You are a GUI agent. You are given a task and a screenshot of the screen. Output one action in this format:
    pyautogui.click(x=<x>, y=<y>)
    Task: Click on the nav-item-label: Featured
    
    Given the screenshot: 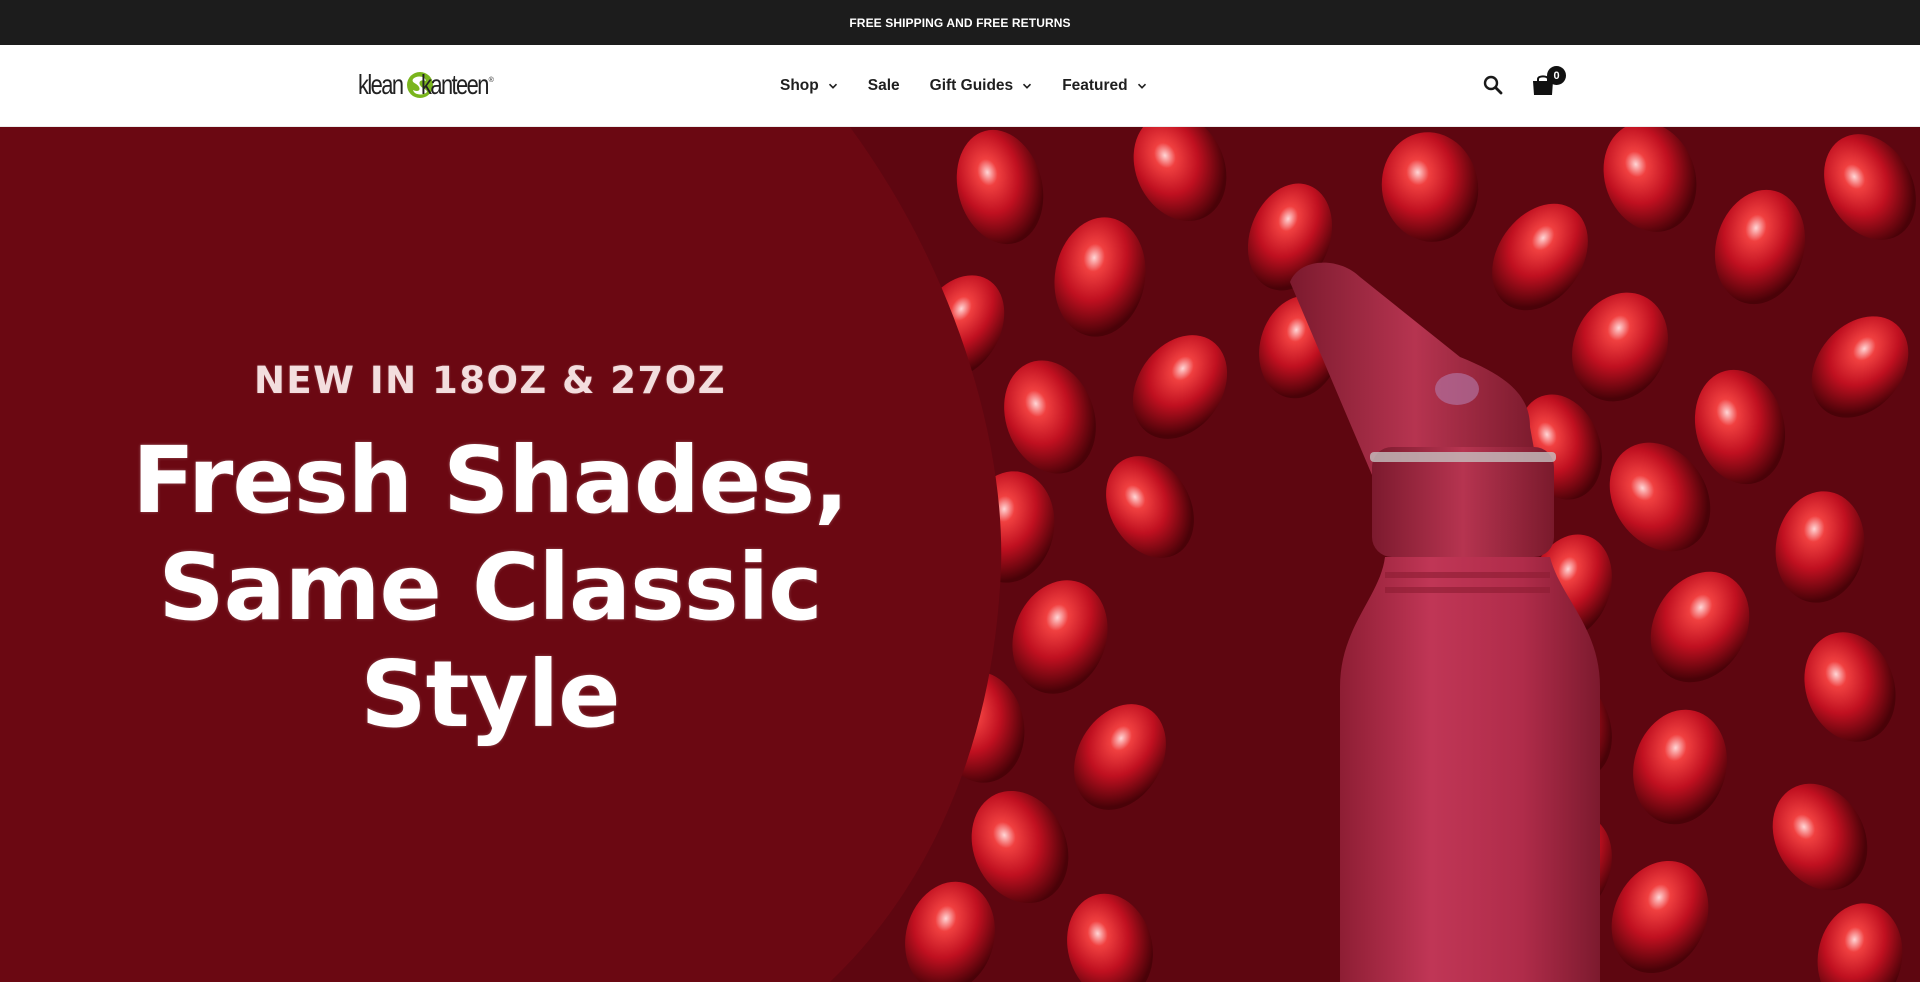 What is the action you would take?
    pyautogui.click(x=1095, y=85)
    